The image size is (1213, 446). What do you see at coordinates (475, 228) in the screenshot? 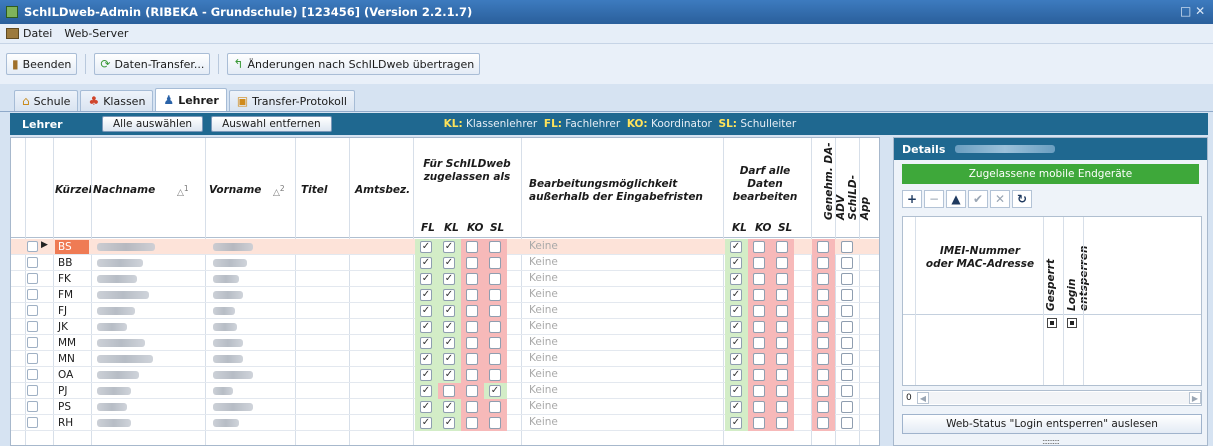
I see `col-ko: KO` at bounding box center [475, 228].